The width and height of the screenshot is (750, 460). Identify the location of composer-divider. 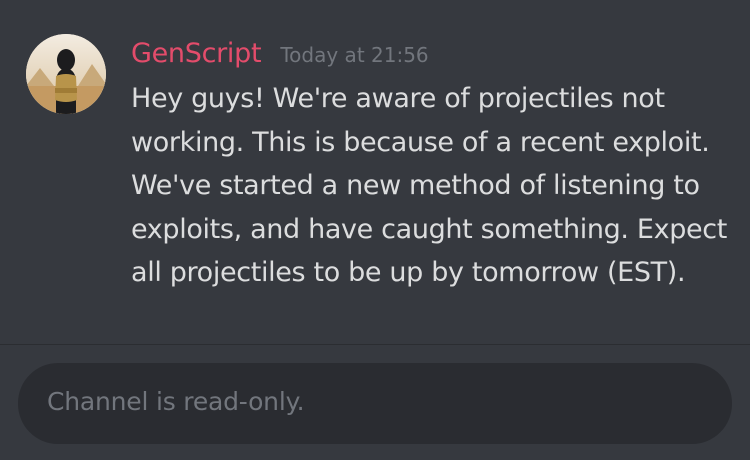
(375, 344).